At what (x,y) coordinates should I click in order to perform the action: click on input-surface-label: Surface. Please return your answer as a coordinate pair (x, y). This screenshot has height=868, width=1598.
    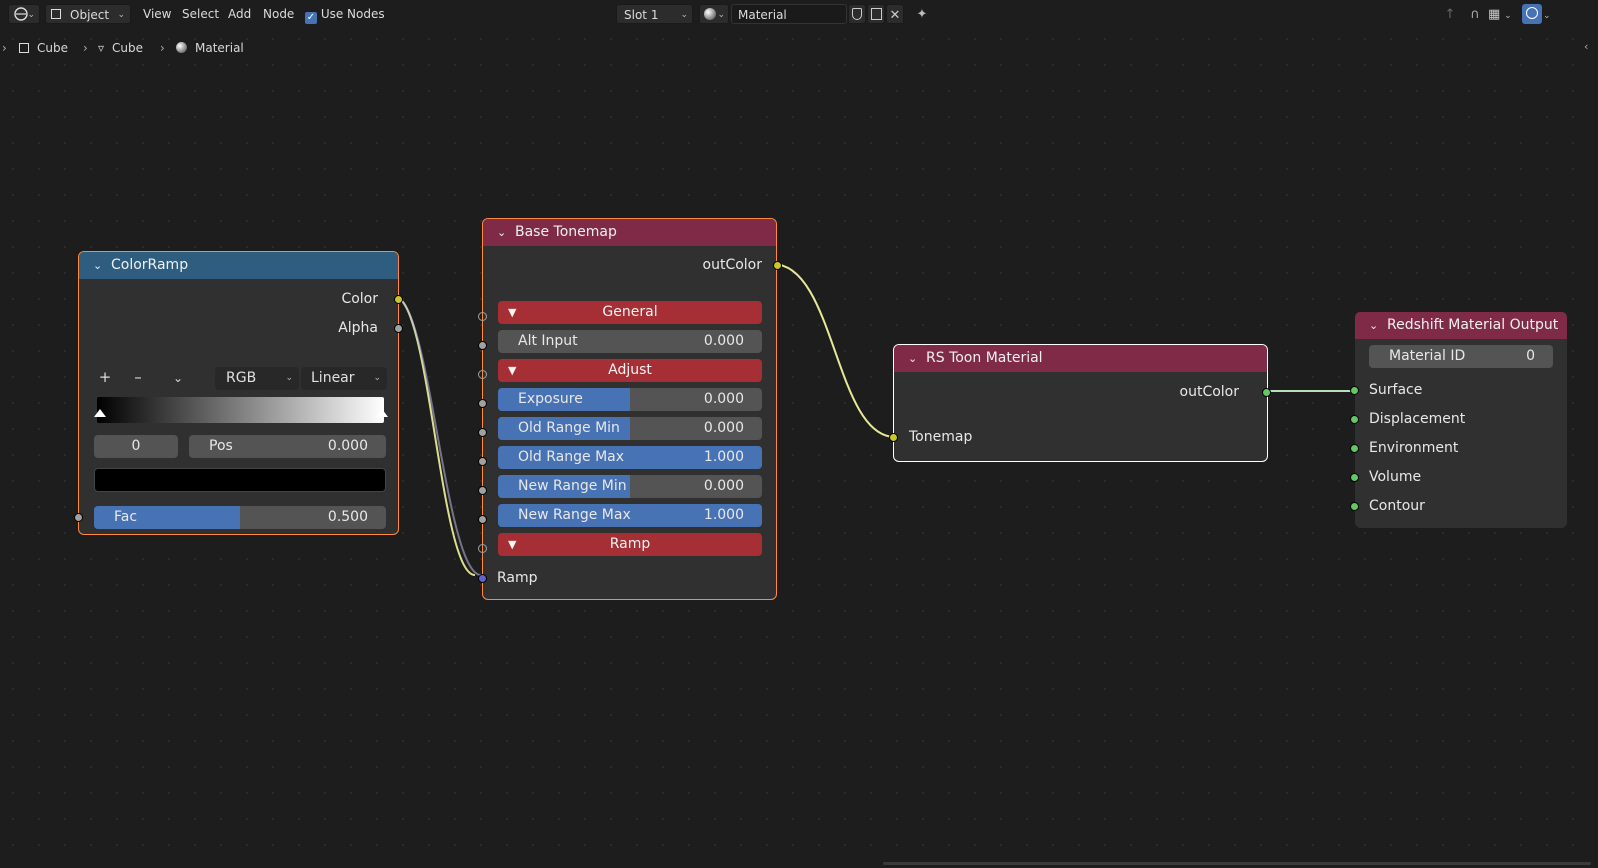
    Looking at the image, I should click on (1396, 390).